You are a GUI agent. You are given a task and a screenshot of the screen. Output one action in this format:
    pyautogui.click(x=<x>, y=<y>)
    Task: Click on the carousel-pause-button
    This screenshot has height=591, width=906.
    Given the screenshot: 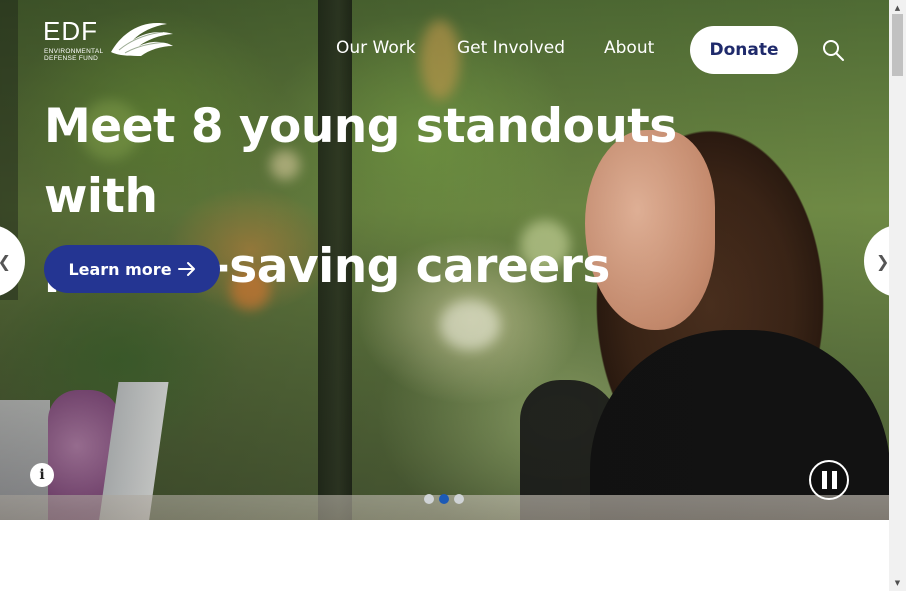 What is the action you would take?
    pyautogui.click(x=829, y=480)
    